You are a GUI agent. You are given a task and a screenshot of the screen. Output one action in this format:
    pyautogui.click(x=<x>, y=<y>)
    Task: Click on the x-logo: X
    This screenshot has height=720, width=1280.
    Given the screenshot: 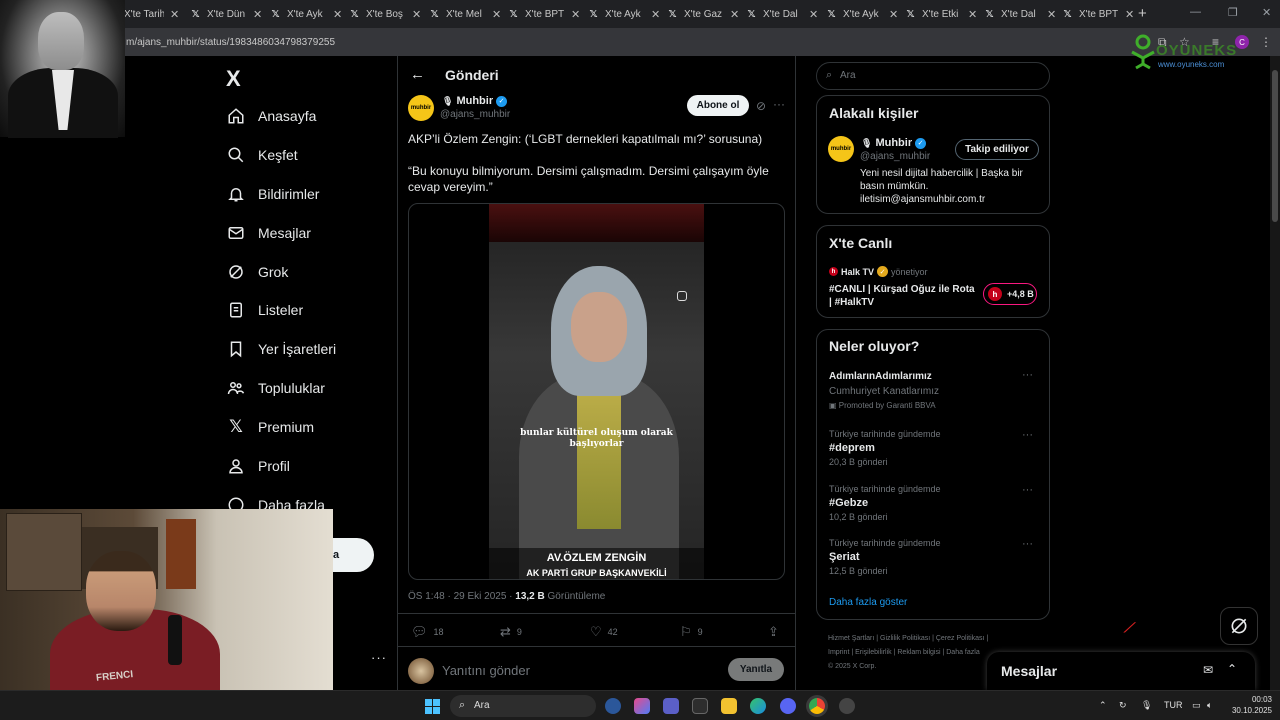 What is the action you would take?
    pyautogui.click(x=233, y=79)
    